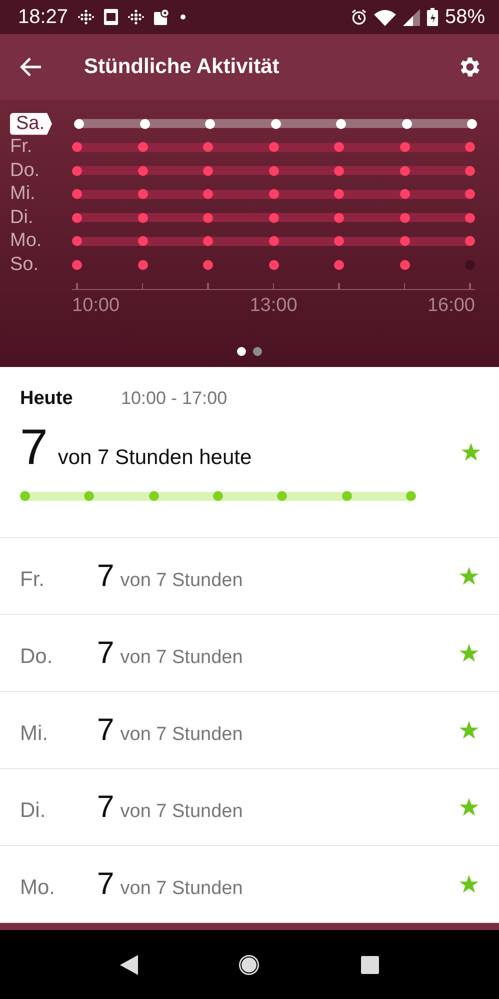 Image resolution: width=499 pixels, height=999 pixels. What do you see at coordinates (47, 399) in the screenshot?
I see `today-title: Heute` at bounding box center [47, 399].